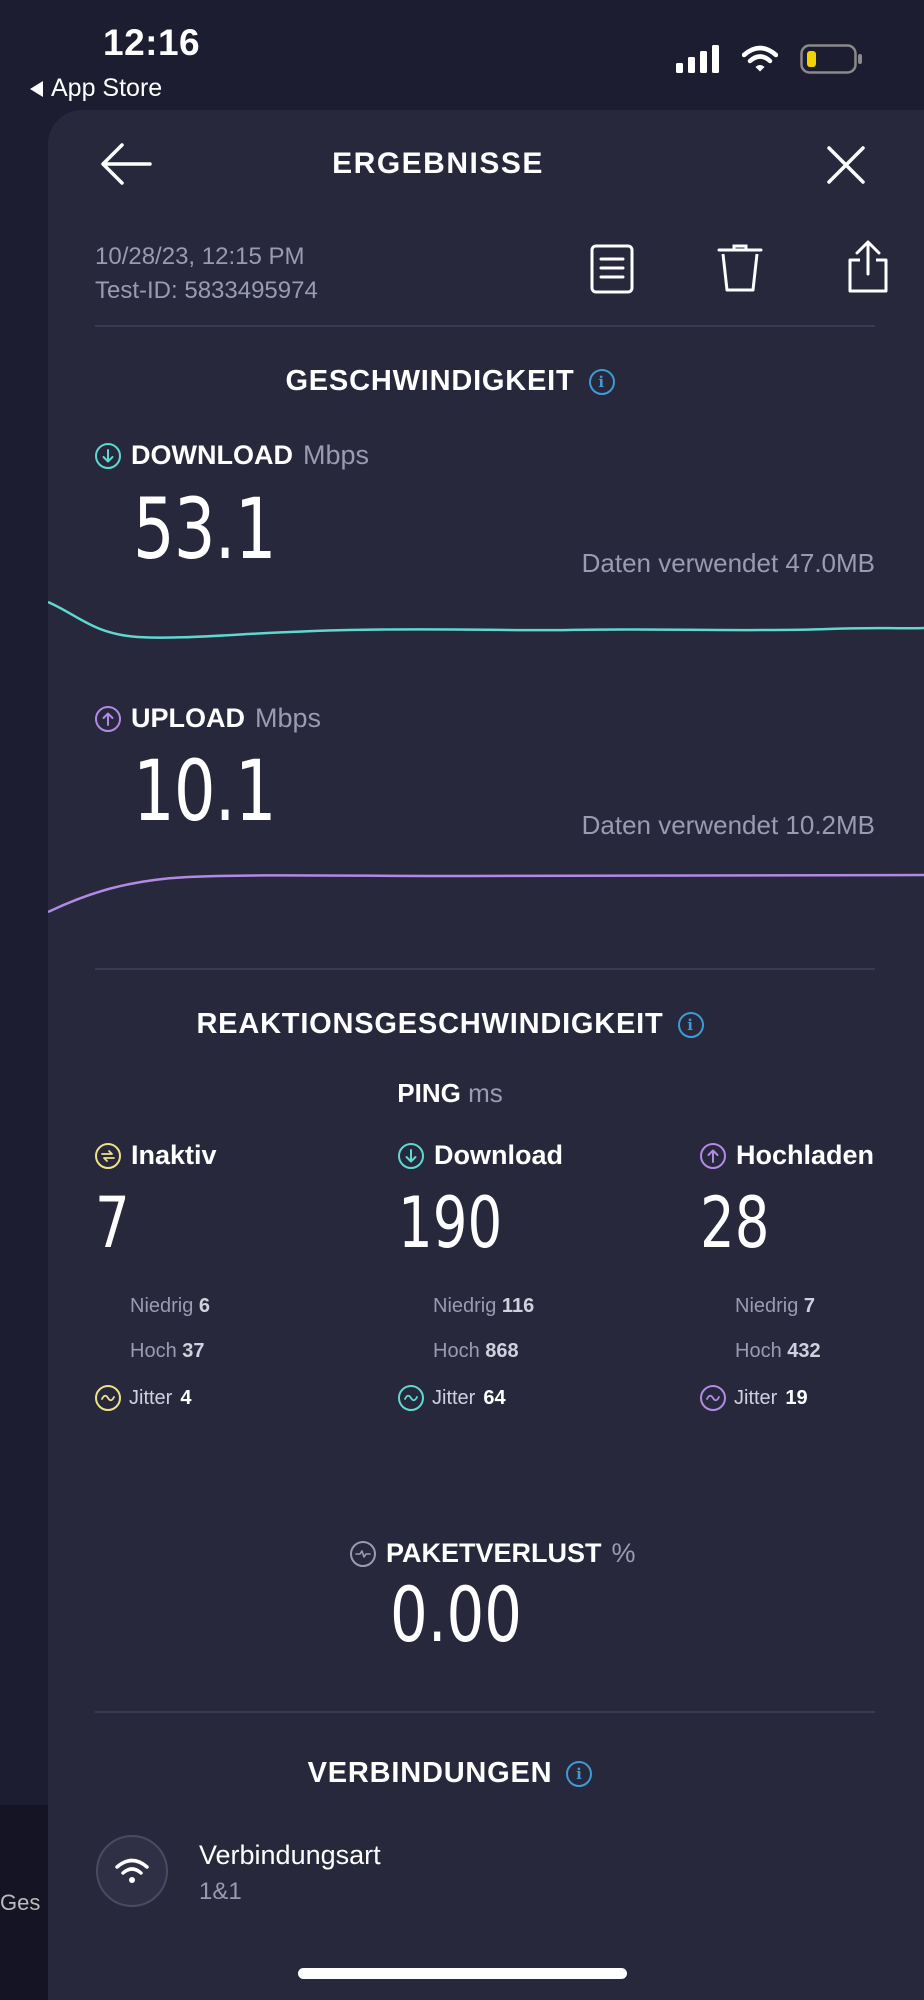  Describe the element at coordinates (486, 893) in the screenshot. I see `upload-speed-graph` at that location.